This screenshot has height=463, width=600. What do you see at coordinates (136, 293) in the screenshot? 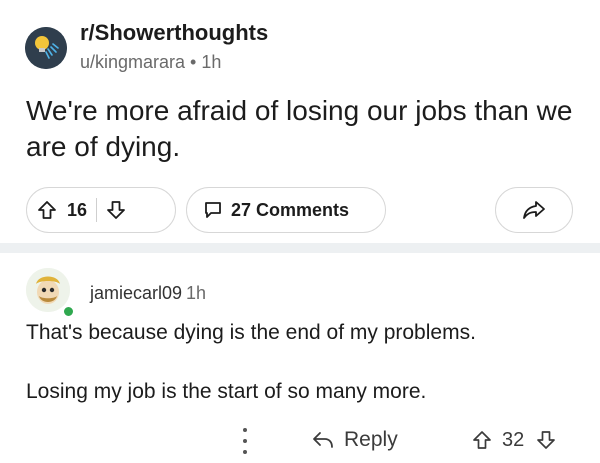
I see `comment-author: jamiecarl09` at bounding box center [136, 293].